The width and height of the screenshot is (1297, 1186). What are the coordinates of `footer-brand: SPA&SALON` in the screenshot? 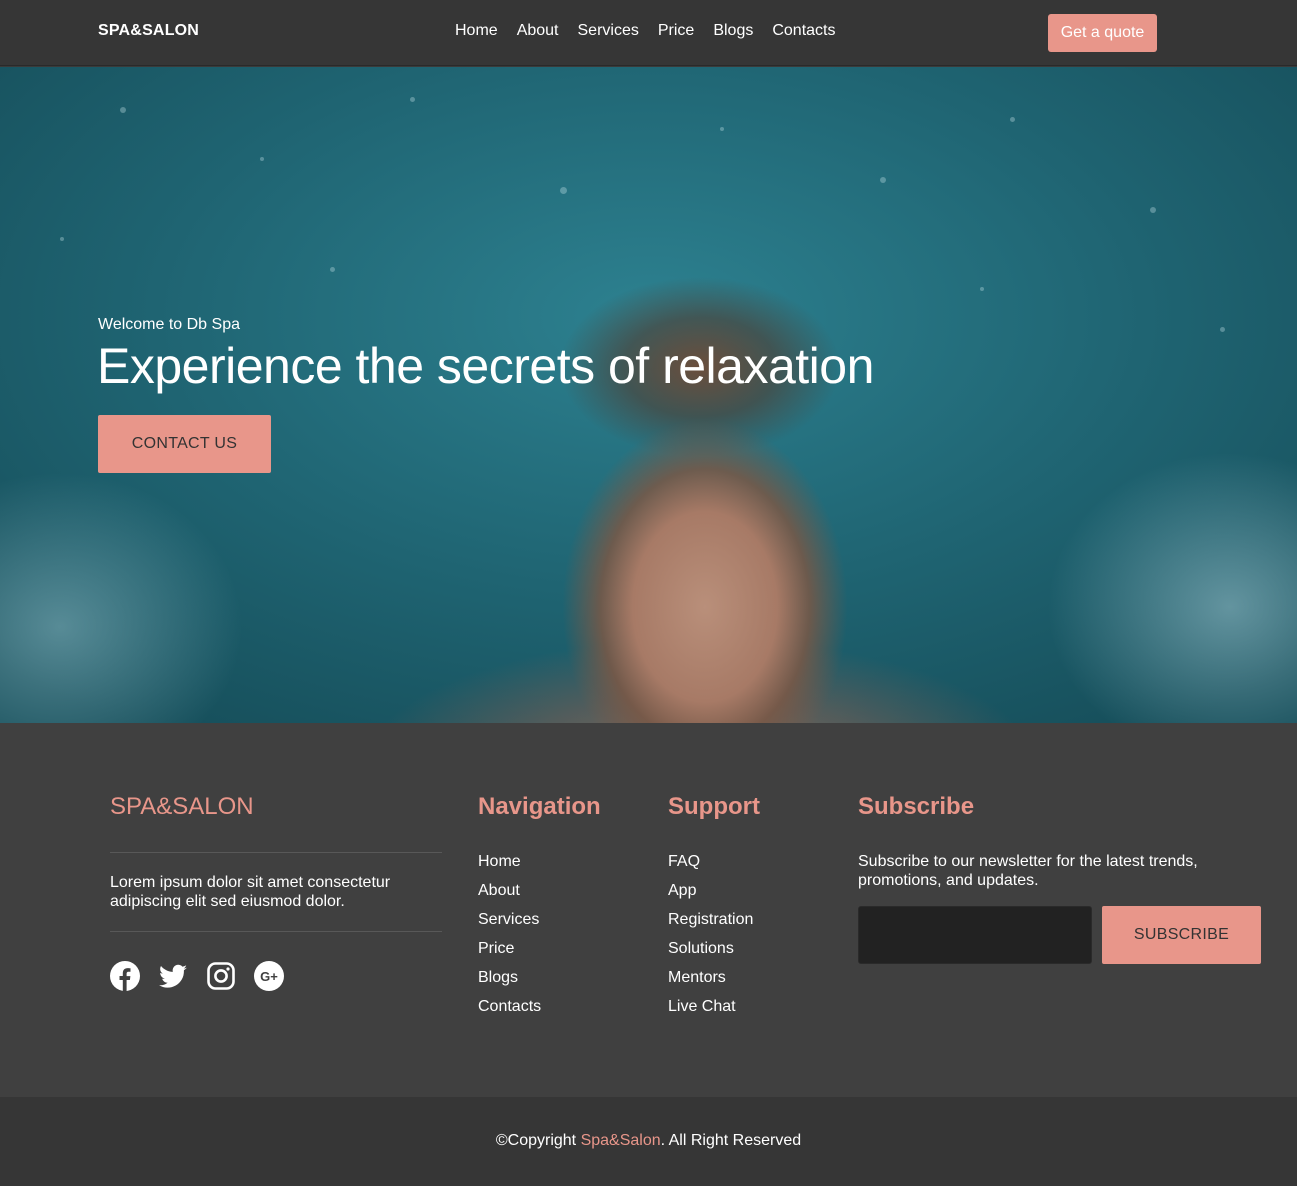 It's located at (182, 807).